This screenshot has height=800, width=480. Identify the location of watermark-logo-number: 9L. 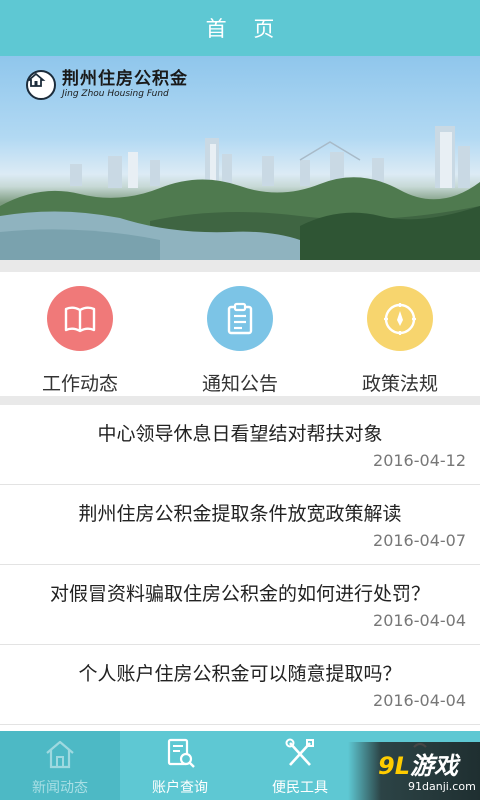
(394, 766).